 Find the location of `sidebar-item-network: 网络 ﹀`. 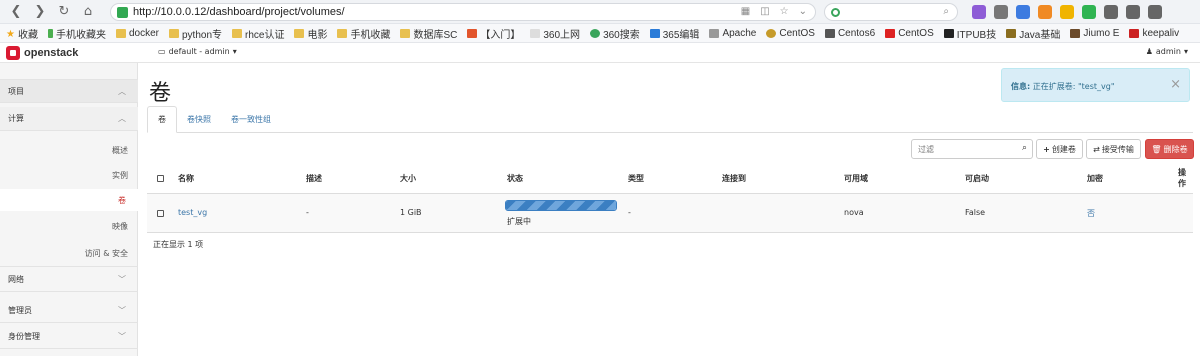

sidebar-item-network: 网络 ﹀ is located at coordinates (69, 280).